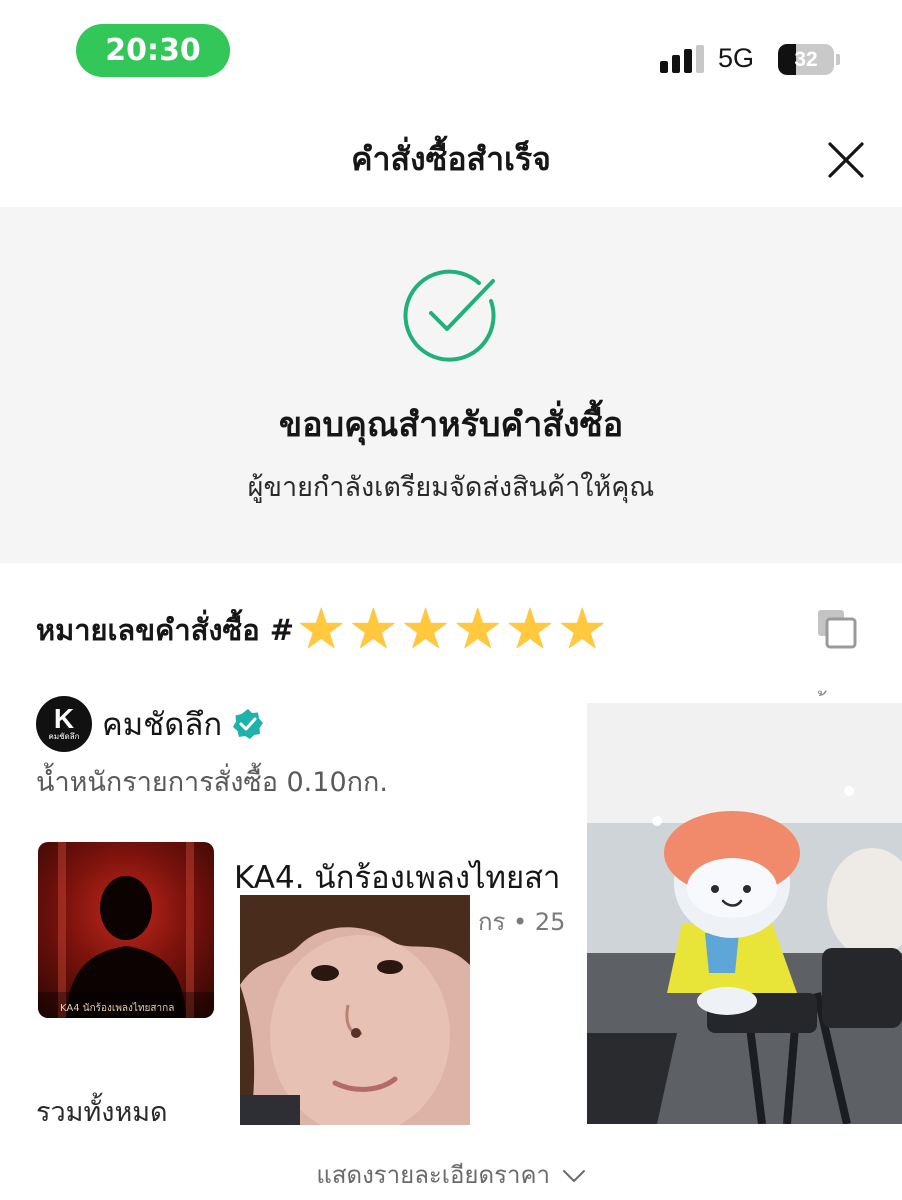  Describe the element at coordinates (64, 736) in the screenshot. I see `shop-logo-caption: คมชัดลึก` at that location.